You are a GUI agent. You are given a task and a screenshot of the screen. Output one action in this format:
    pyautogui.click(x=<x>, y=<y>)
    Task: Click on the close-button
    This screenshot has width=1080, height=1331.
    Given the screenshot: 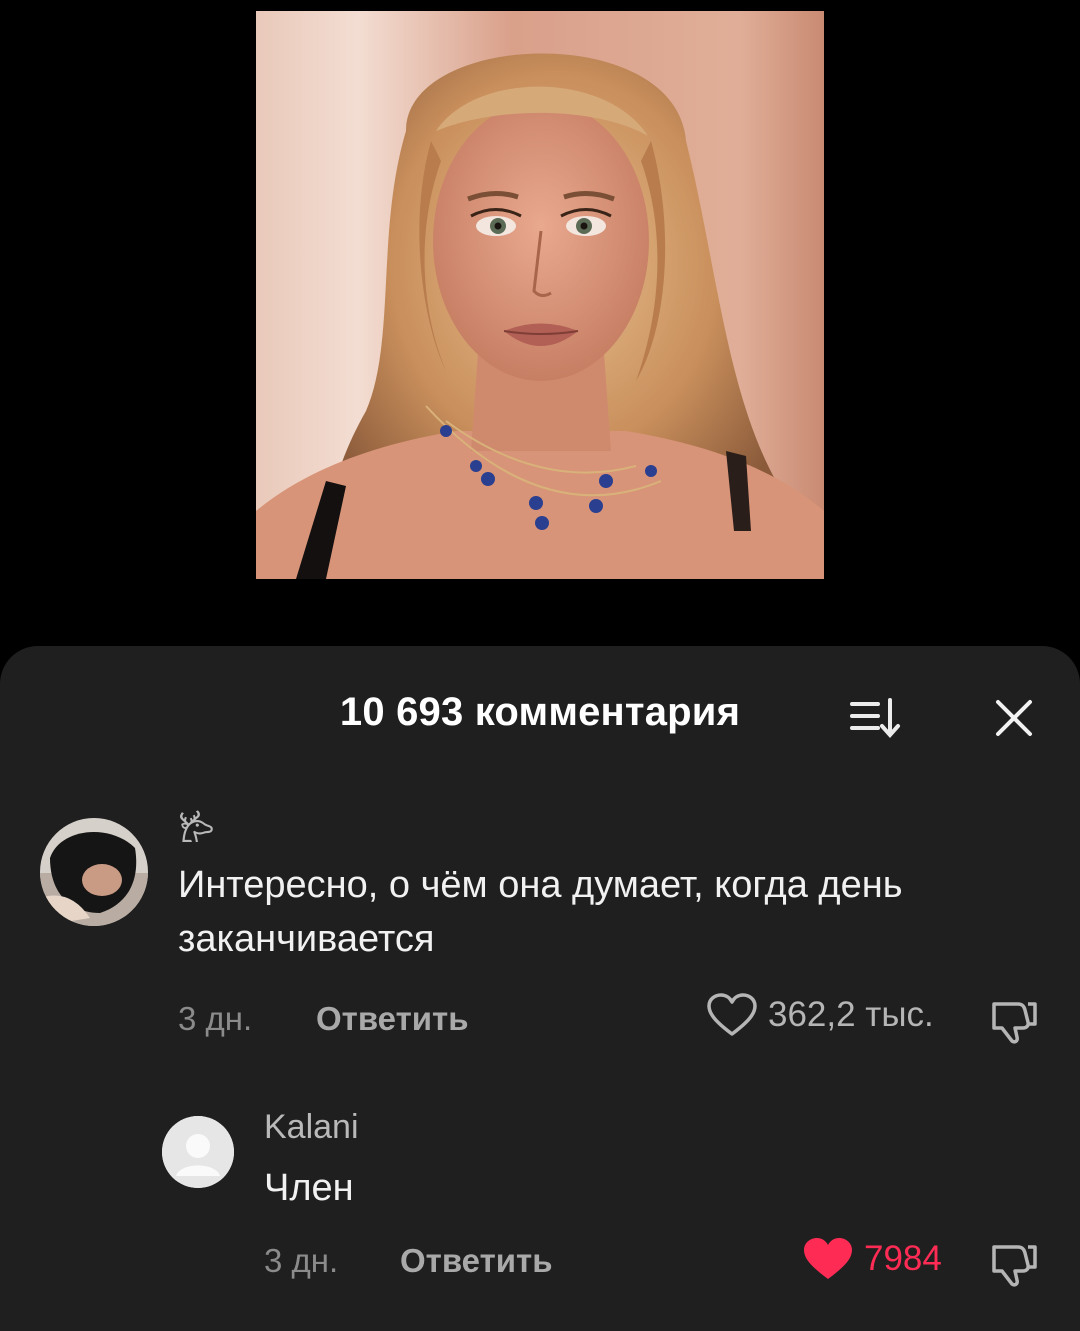 What is the action you would take?
    pyautogui.click(x=1014, y=718)
    